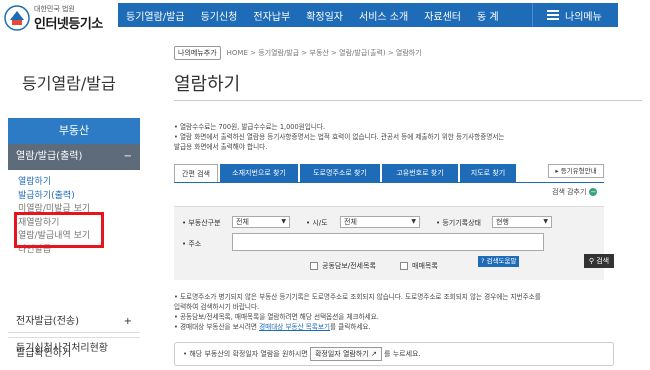 The width and height of the screenshot is (650, 370). Describe the element at coordinates (458, 223) in the screenshot. I see `status-label: • 등기기록상태` at that location.